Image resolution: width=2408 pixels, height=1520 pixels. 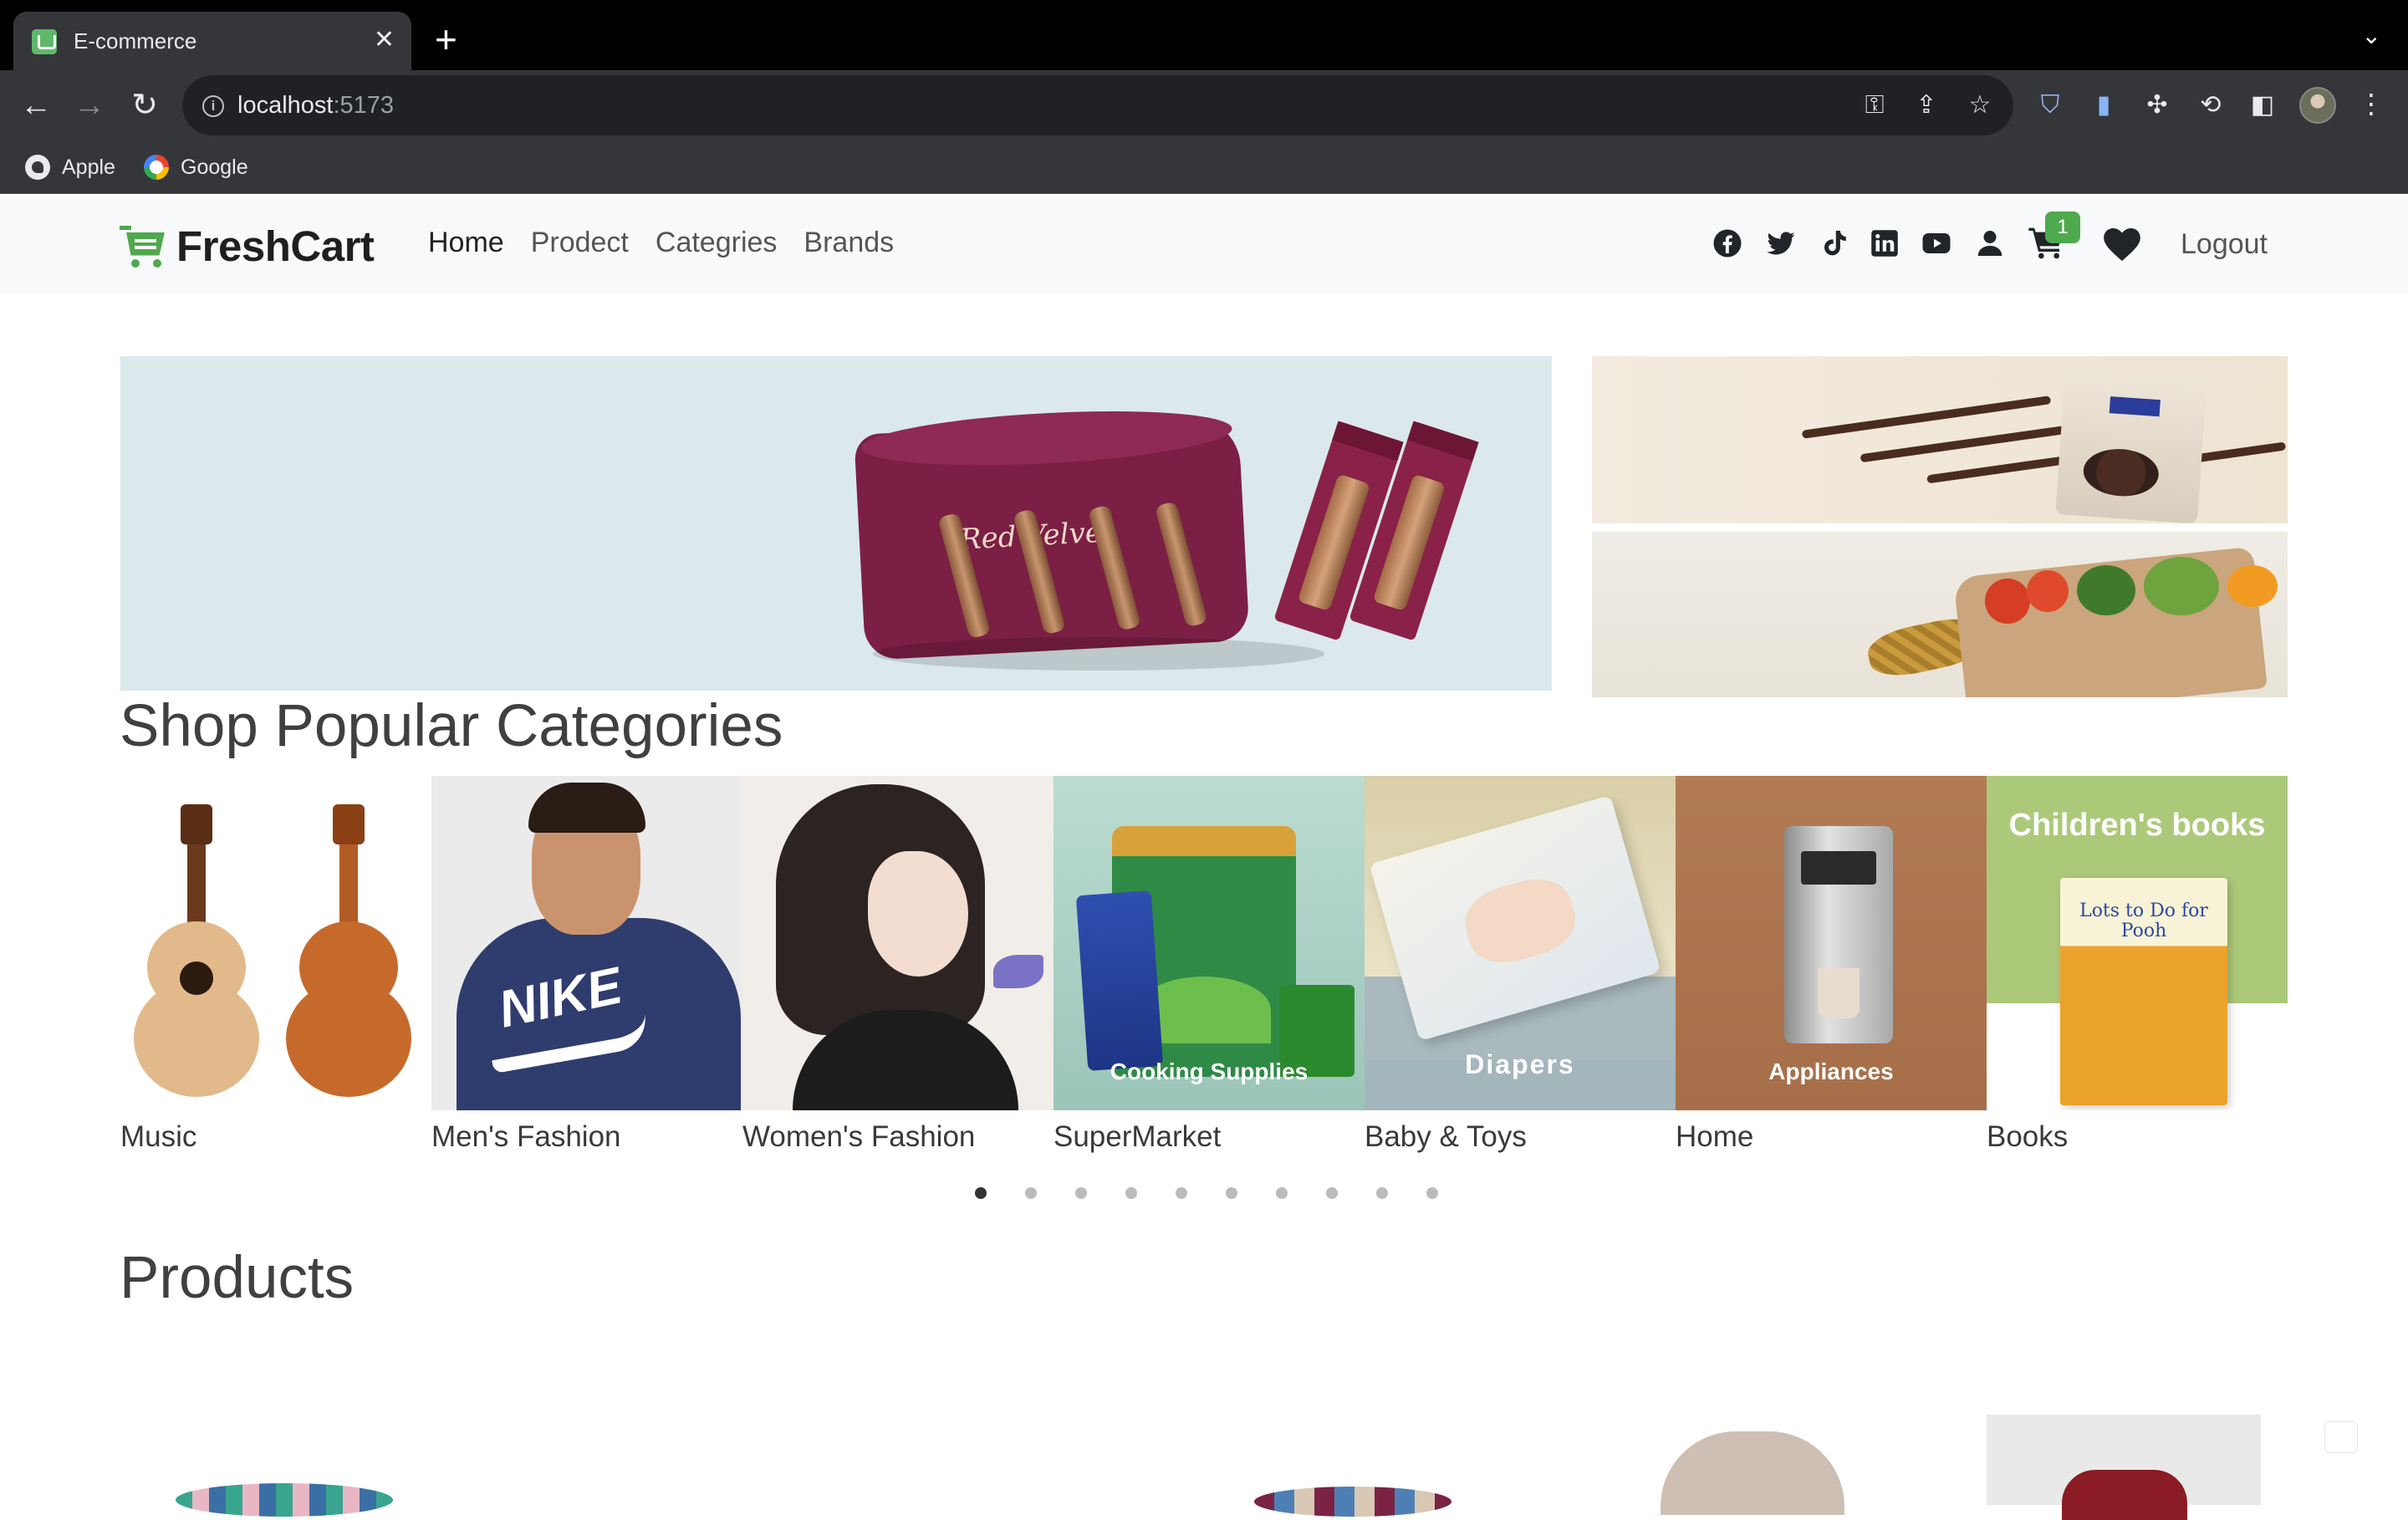 I want to click on cookie-bag-image, so click(x=2131, y=445).